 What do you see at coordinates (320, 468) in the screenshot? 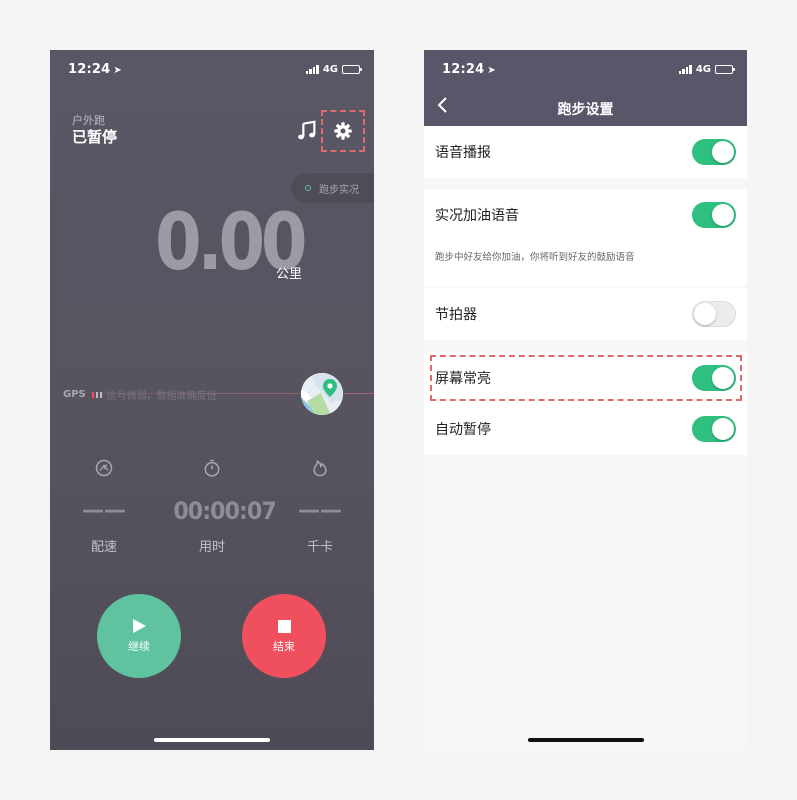
I see `flame-icon` at bounding box center [320, 468].